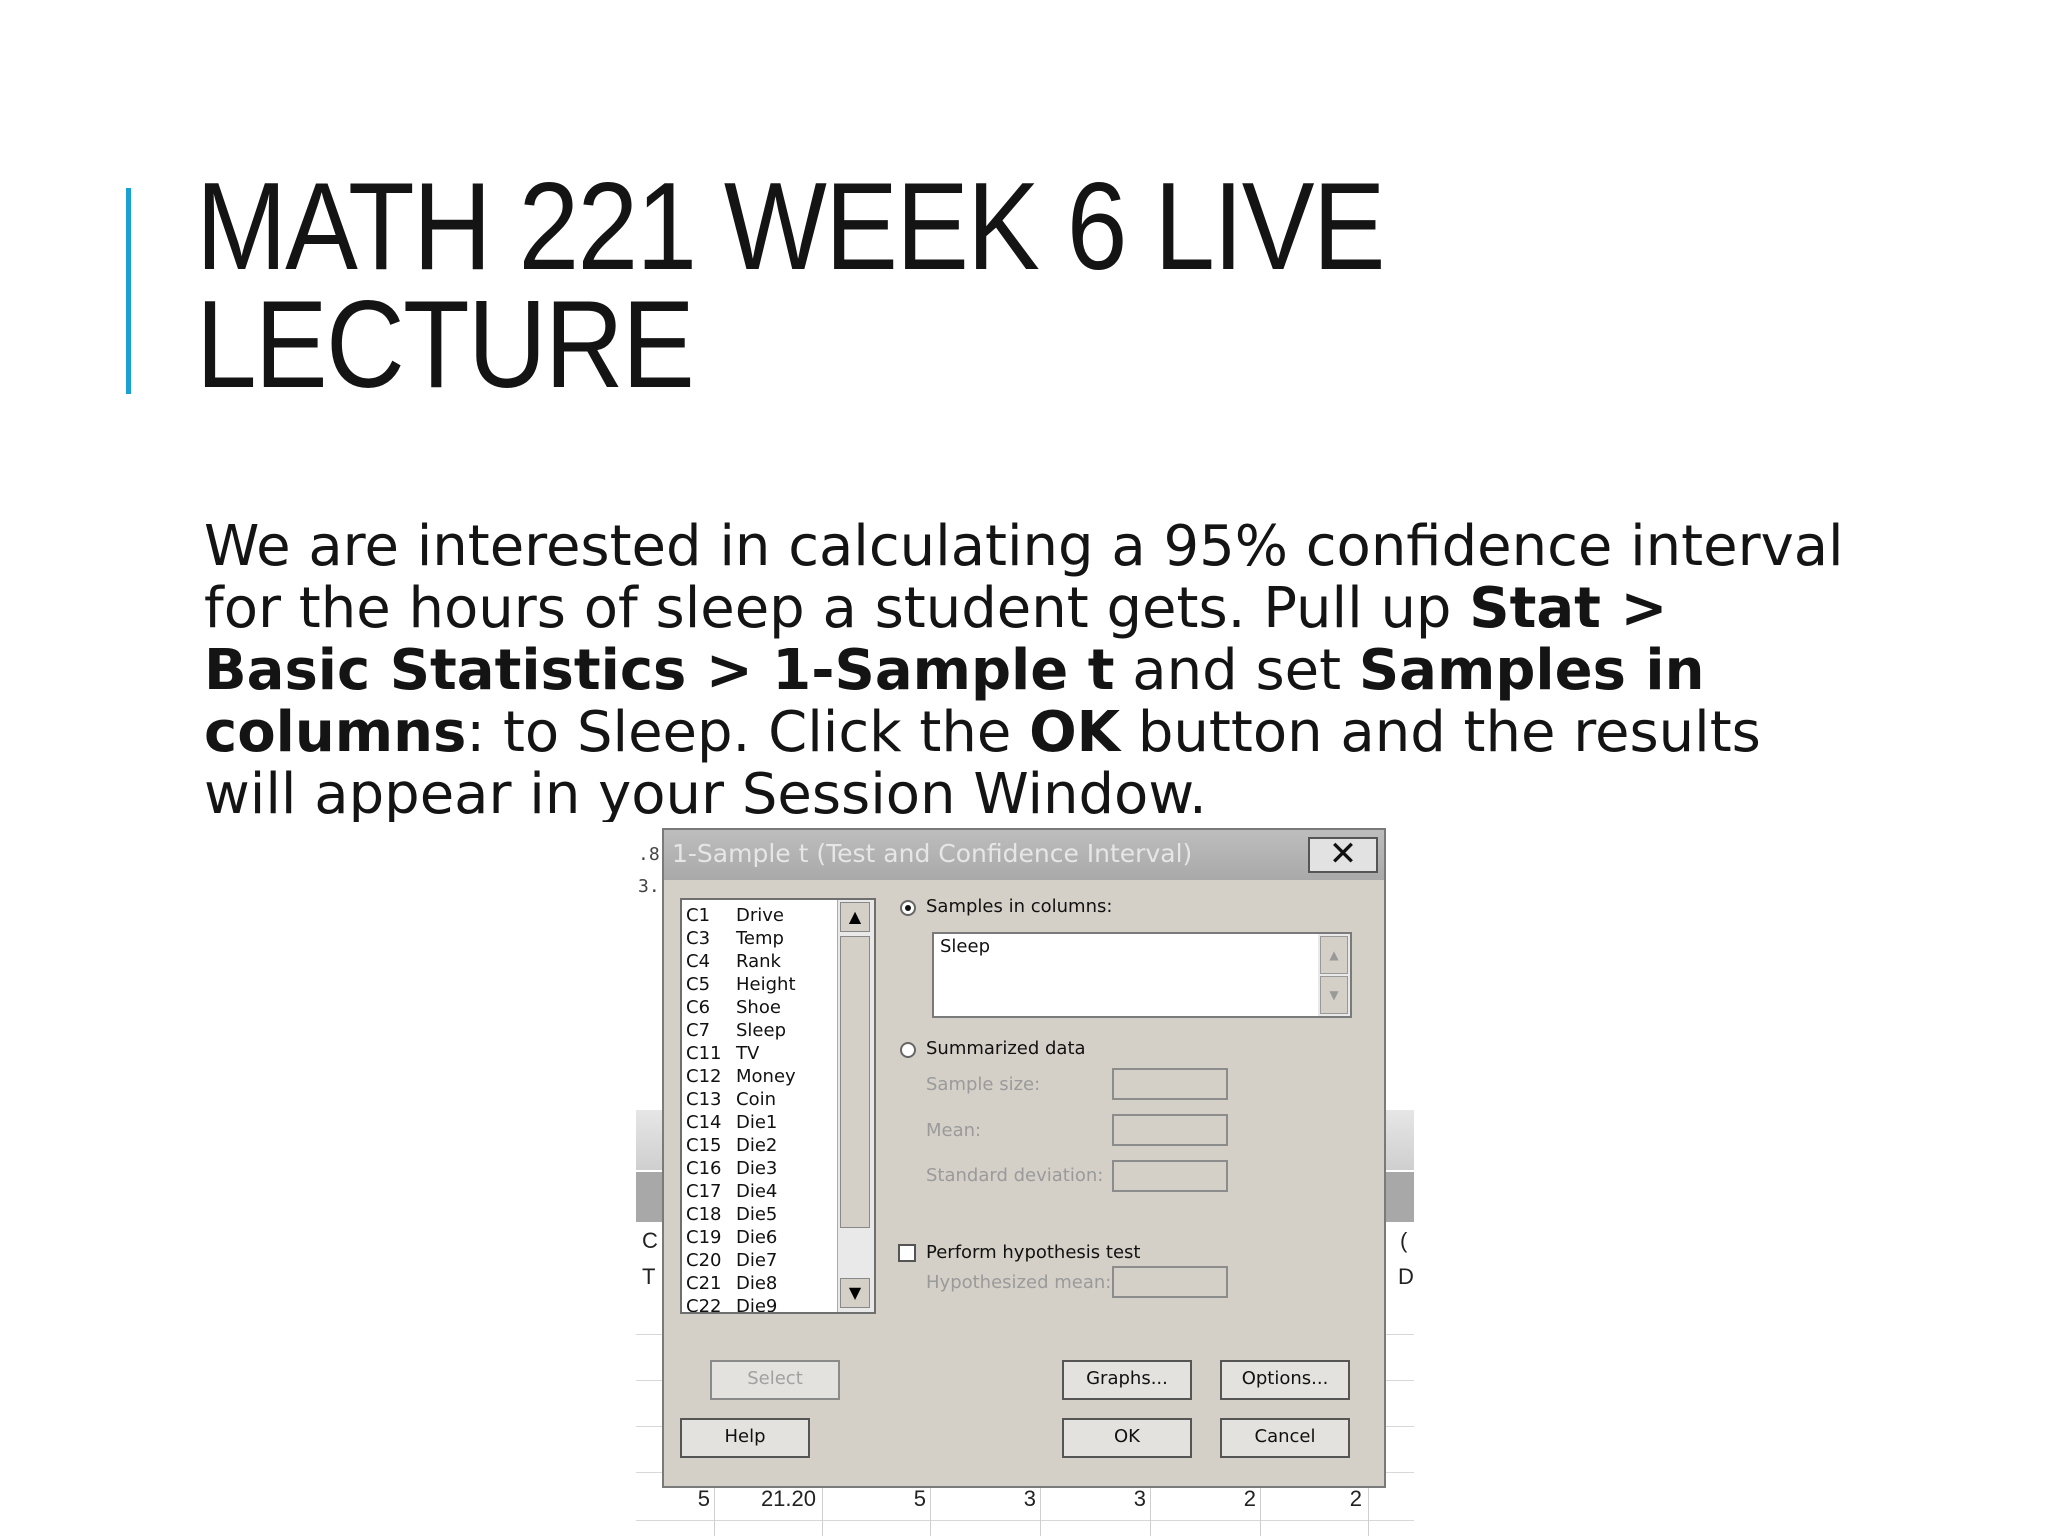 Image resolution: width=2048 pixels, height=1536 pixels. What do you see at coordinates (757, 1305) in the screenshot?
I see `column-name: Die9` at bounding box center [757, 1305].